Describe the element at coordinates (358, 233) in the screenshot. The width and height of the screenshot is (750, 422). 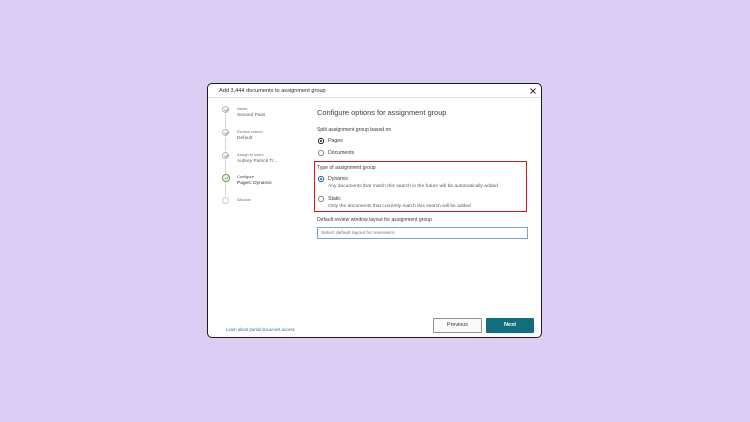
I see `layout-select-placeholder: Select default layout for reviewers` at that location.